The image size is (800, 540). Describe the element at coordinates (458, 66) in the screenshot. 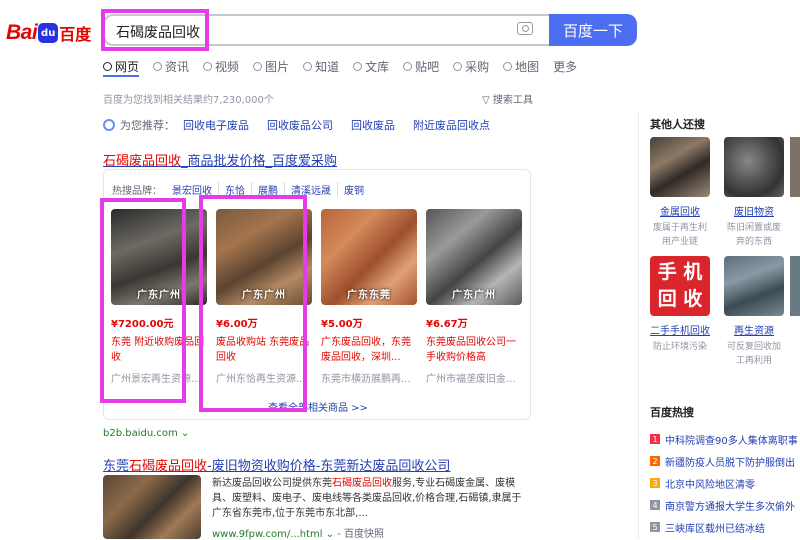

I see `shop-icon` at that location.